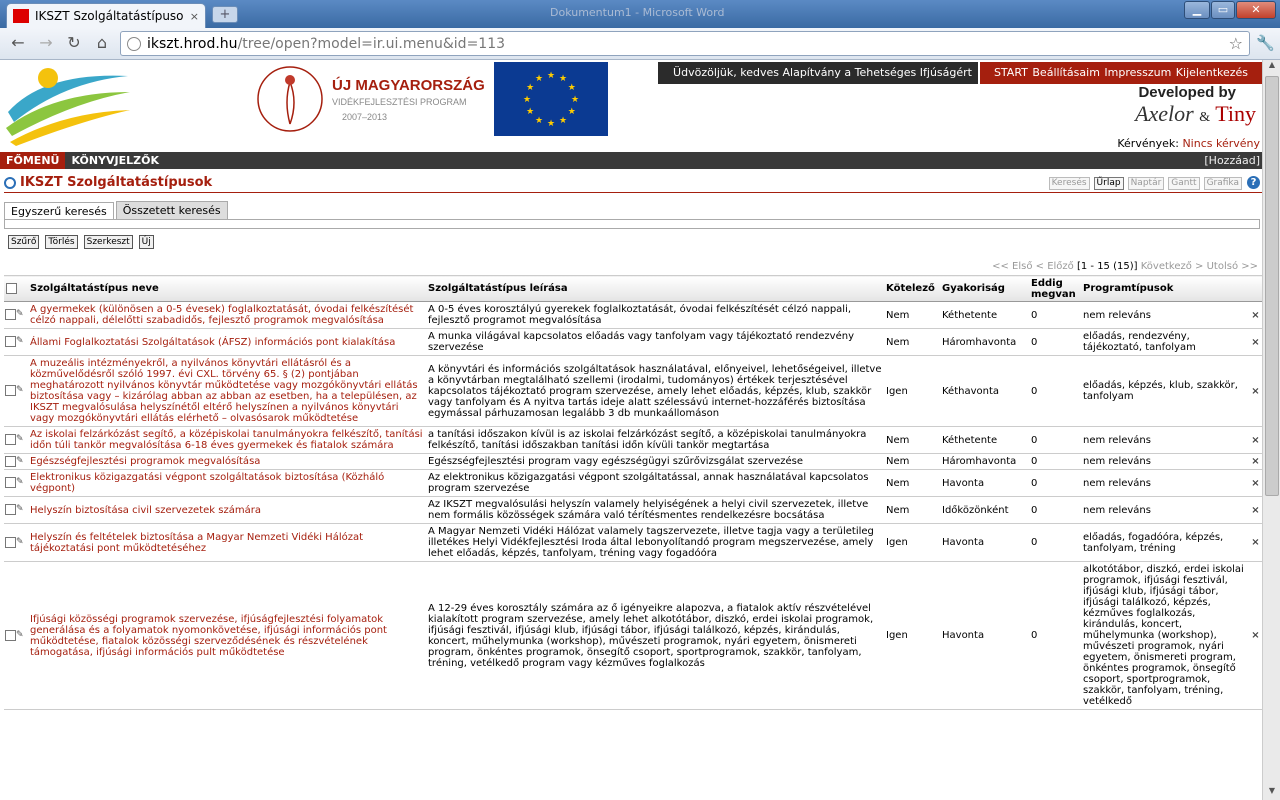 Image resolution: width=1280 pixels, height=800 pixels. I want to click on pager-last: Utolsó >>, so click(1232, 266).